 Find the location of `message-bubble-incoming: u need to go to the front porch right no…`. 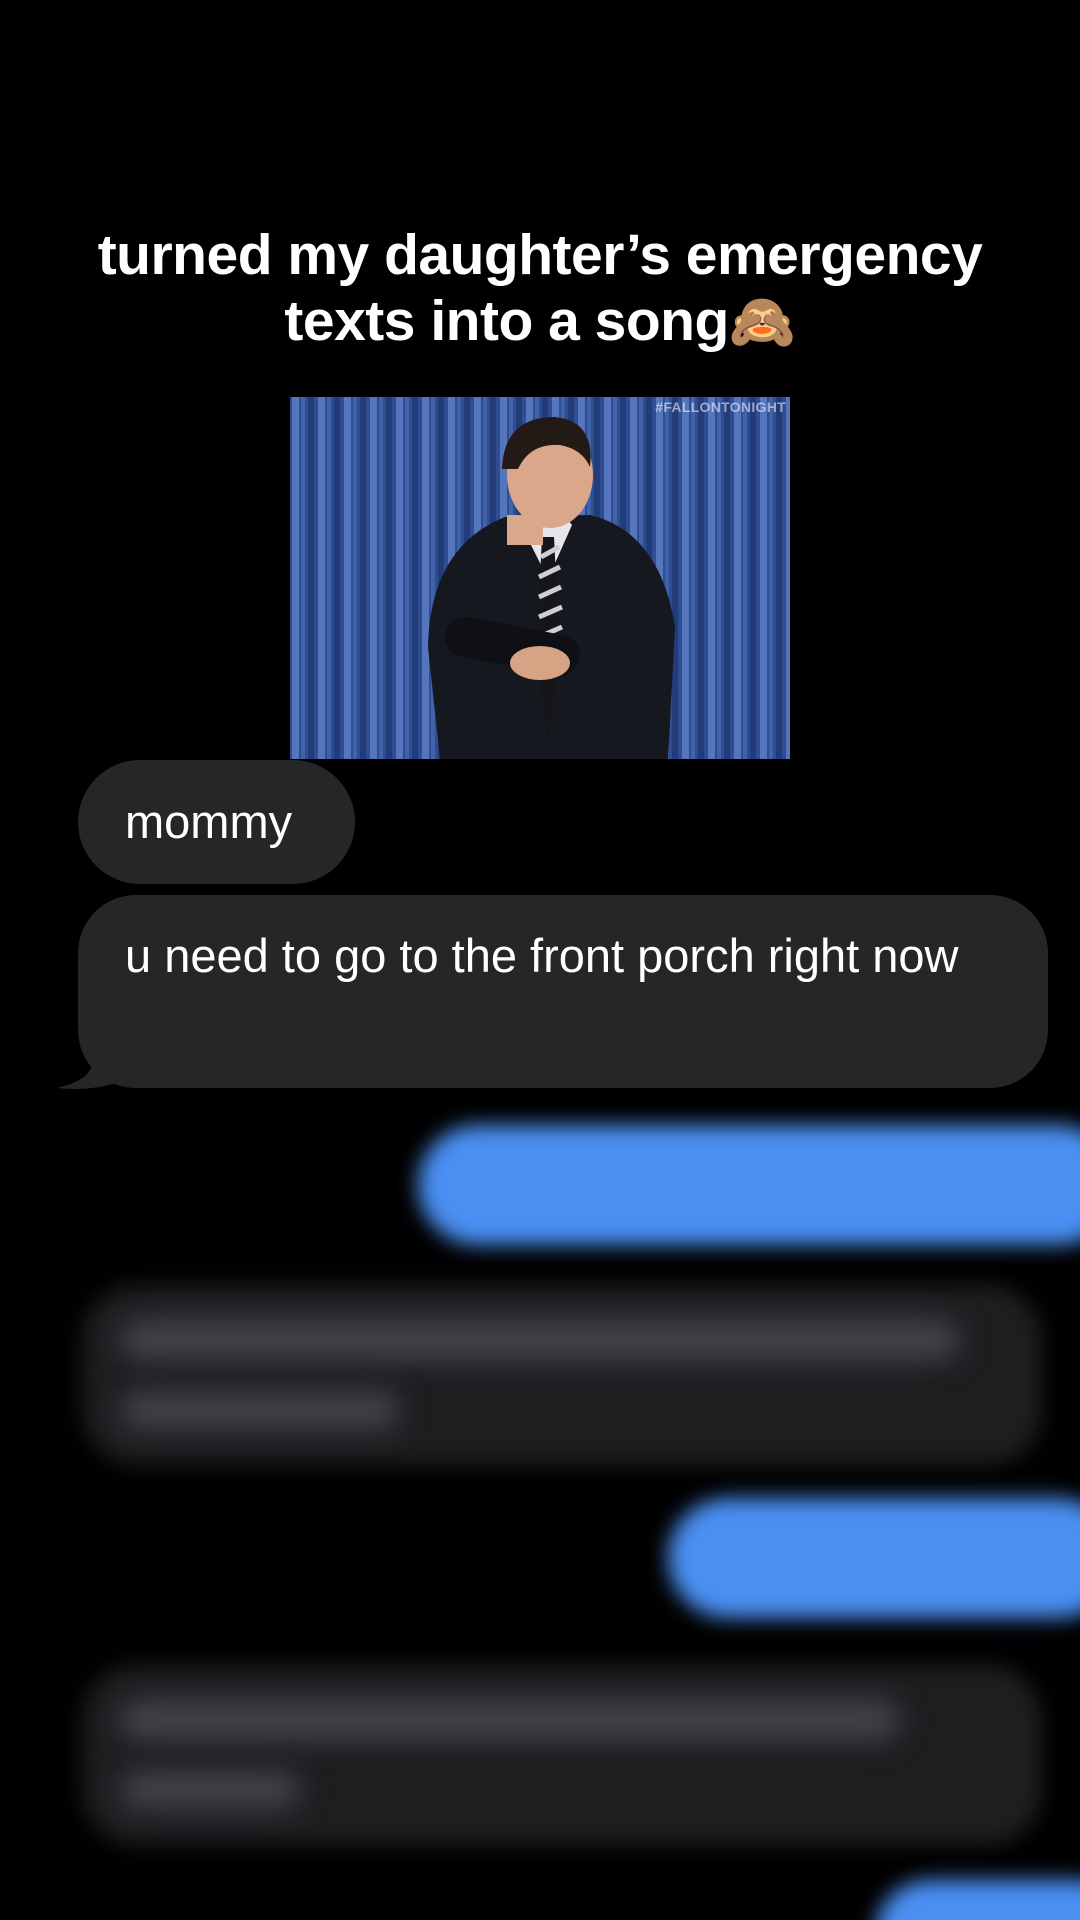

message-bubble-incoming: u need to go to the front porch right no… is located at coordinates (563, 991).